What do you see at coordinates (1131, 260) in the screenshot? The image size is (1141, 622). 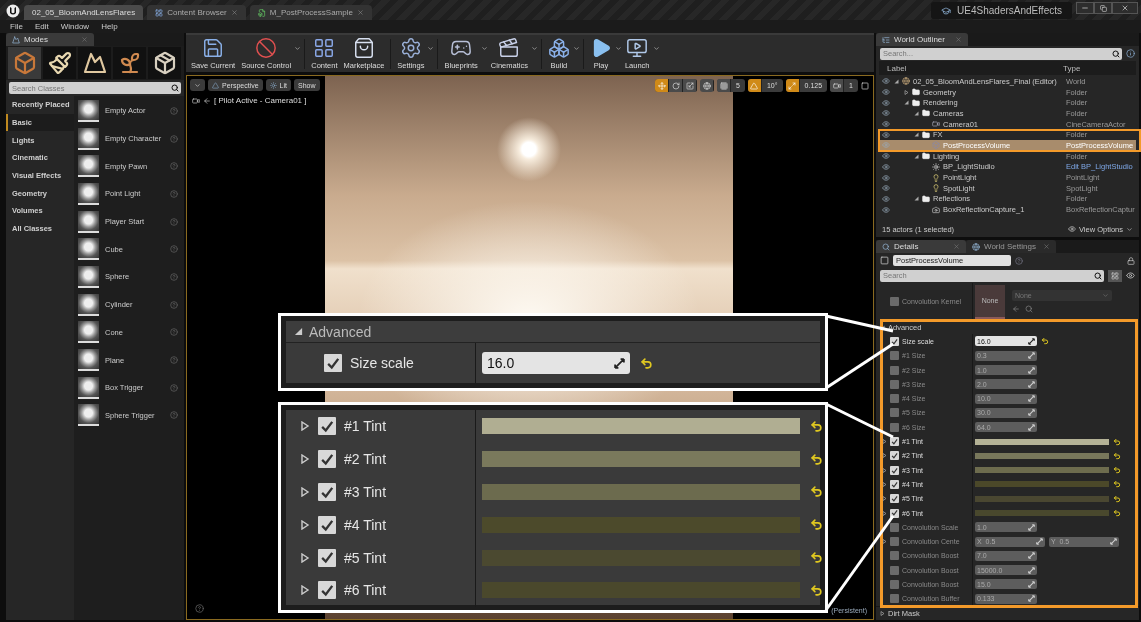 I see `lock-icon` at bounding box center [1131, 260].